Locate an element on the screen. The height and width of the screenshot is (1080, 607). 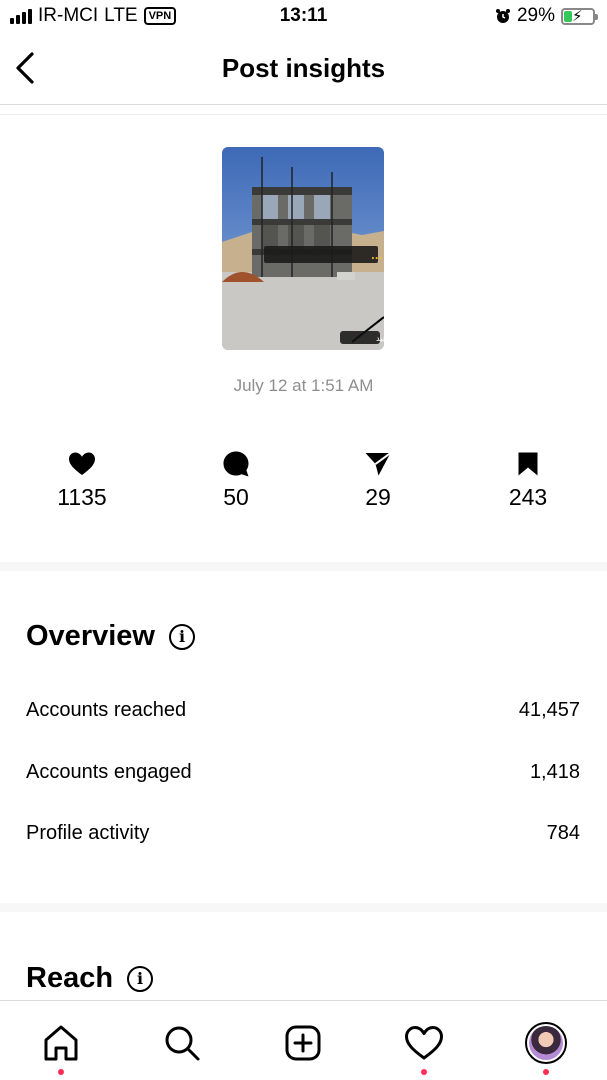
swipe-label: ورق بزنید is located at coordinates (380, 338).